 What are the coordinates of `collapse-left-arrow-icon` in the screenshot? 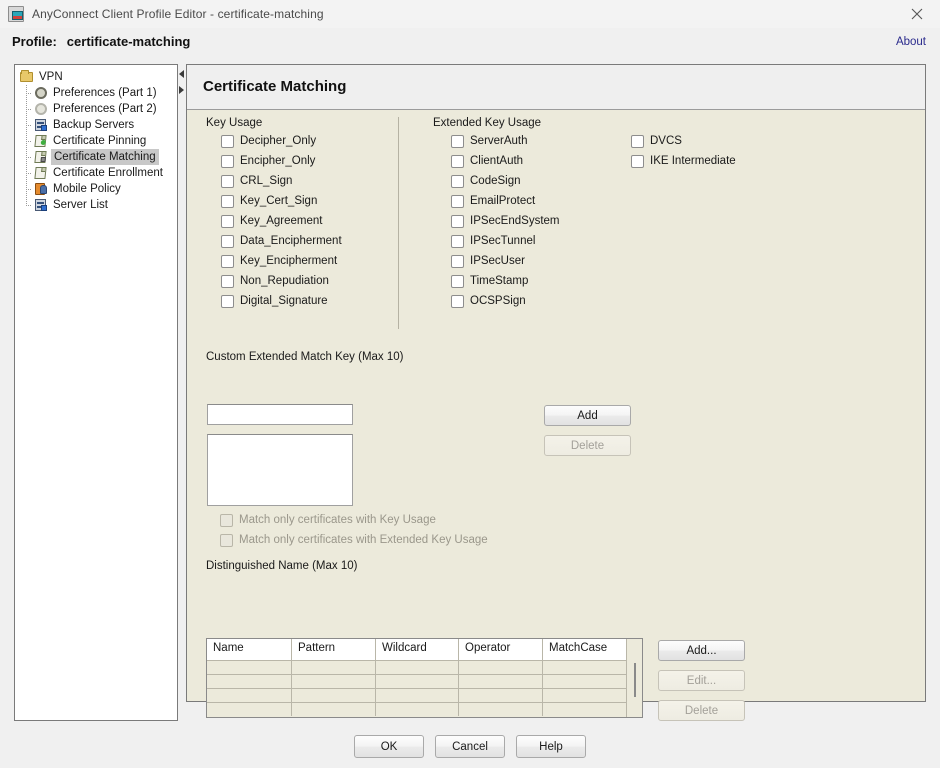 It's located at (181, 74).